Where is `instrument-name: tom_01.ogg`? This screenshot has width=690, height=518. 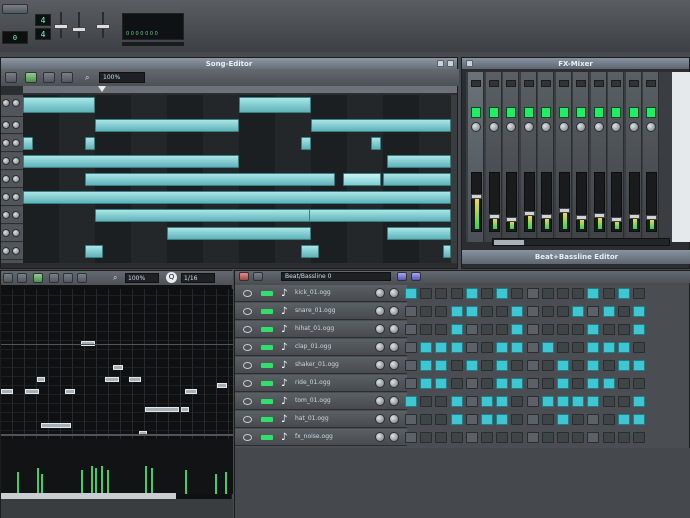
instrument-name: tom_01.ogg is located at coordinates (332, 400).